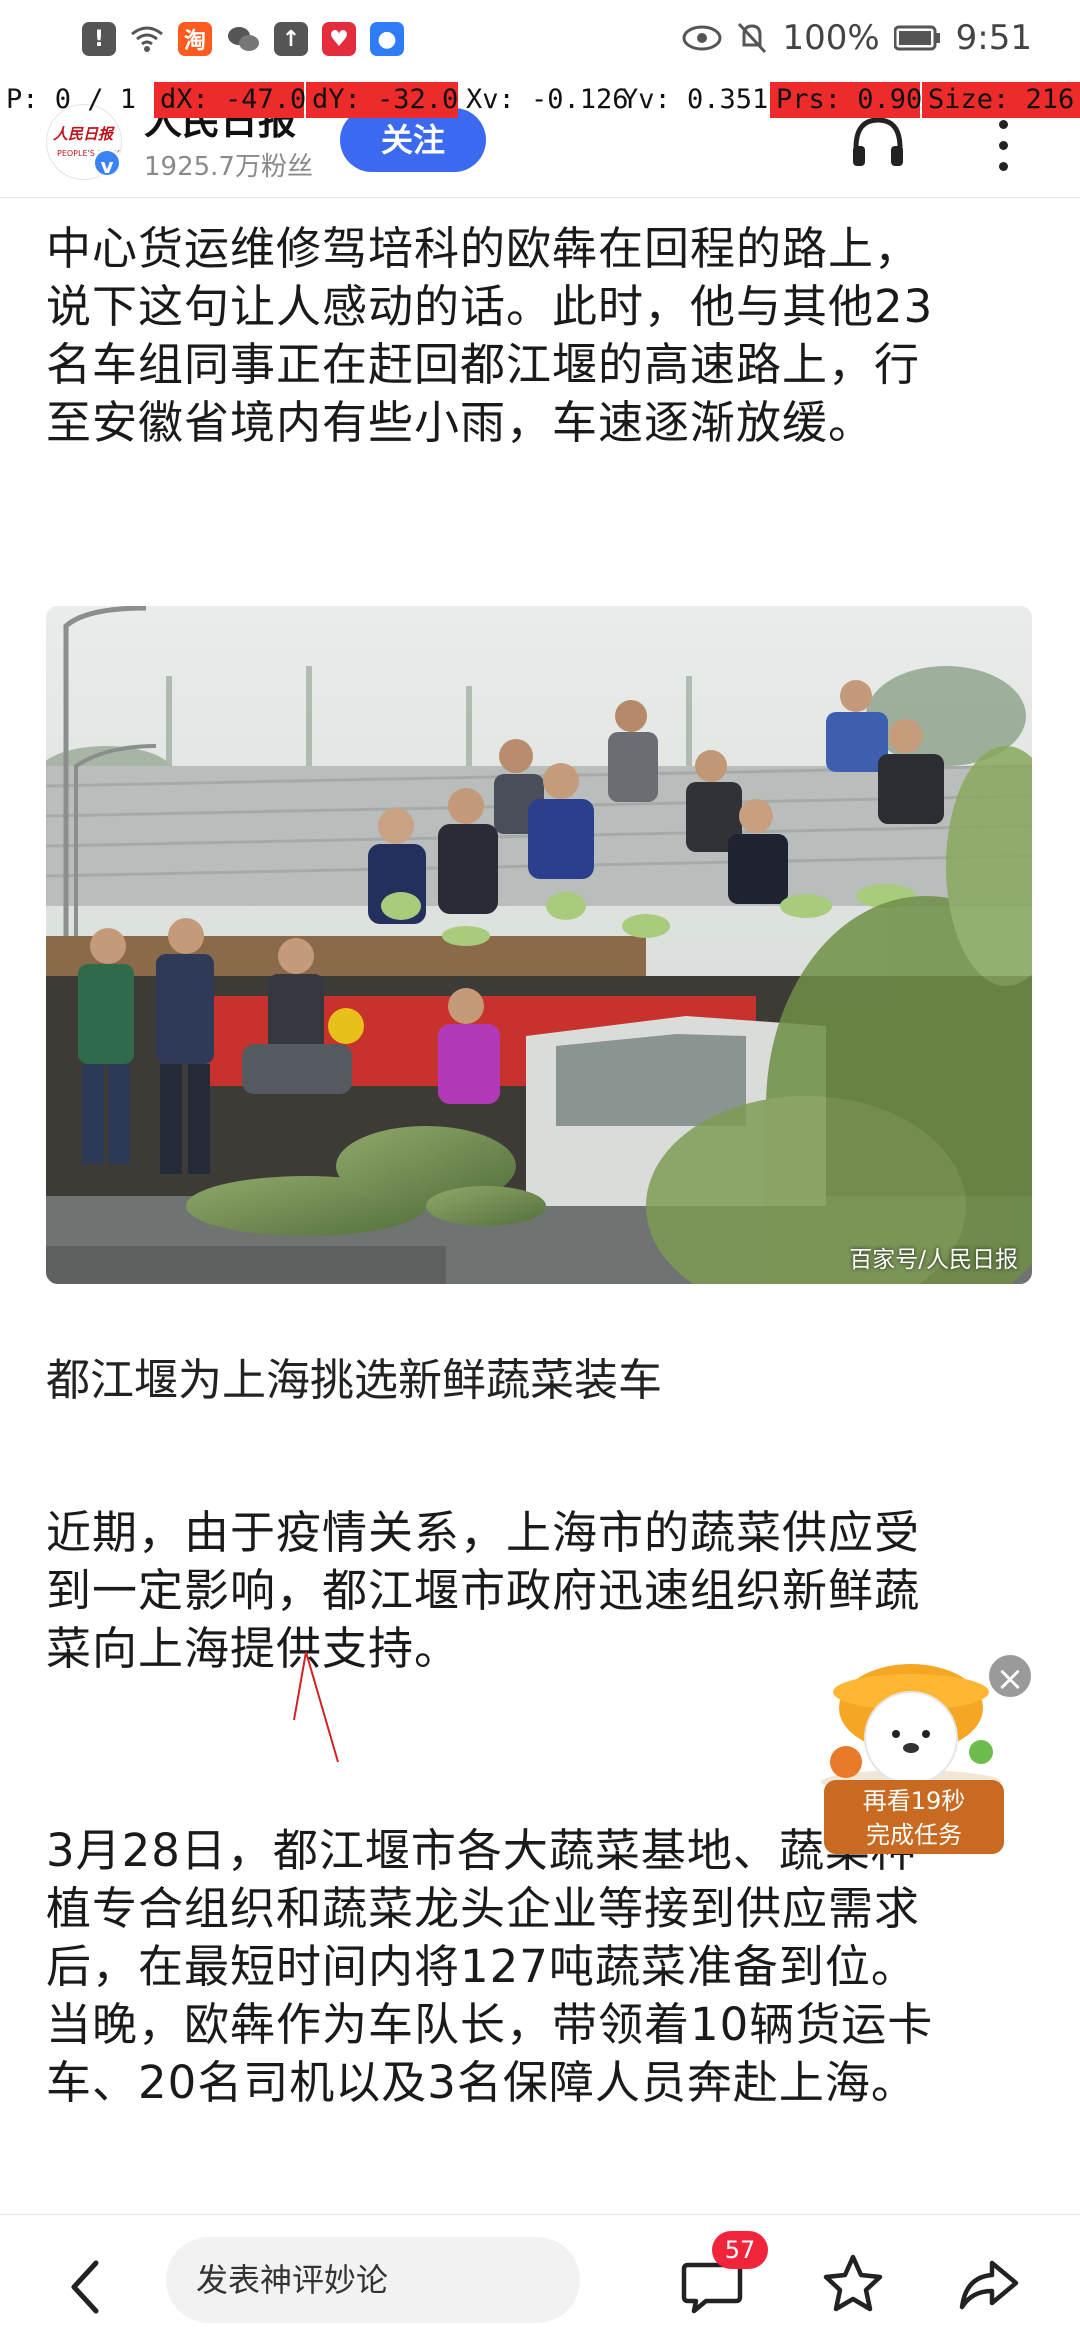 The height and width of the screenshot is (2340, 1080). Describe the element at coordinates (86, 2287) in the screenshot. I see `back-arrow-icon` at that location.